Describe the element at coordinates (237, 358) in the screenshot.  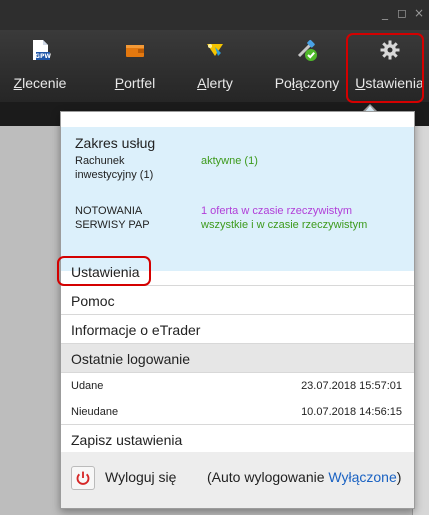
I see `last-login-header: Ostatnie logowanie` at that location.